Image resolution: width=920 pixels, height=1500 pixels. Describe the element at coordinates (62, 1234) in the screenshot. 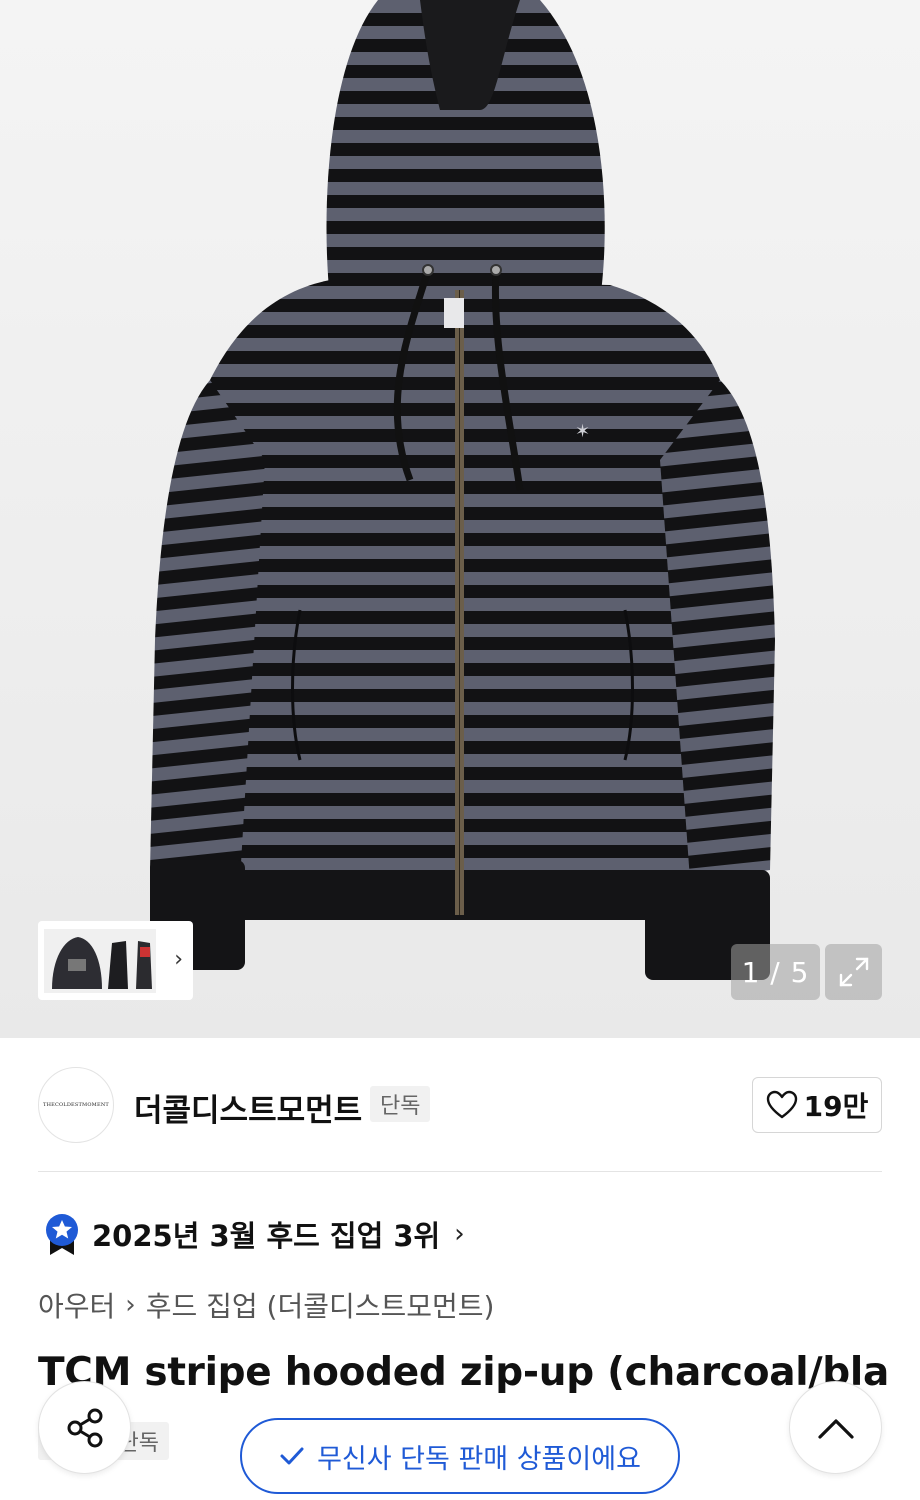

I see `ranking-badge-icon` at that location.